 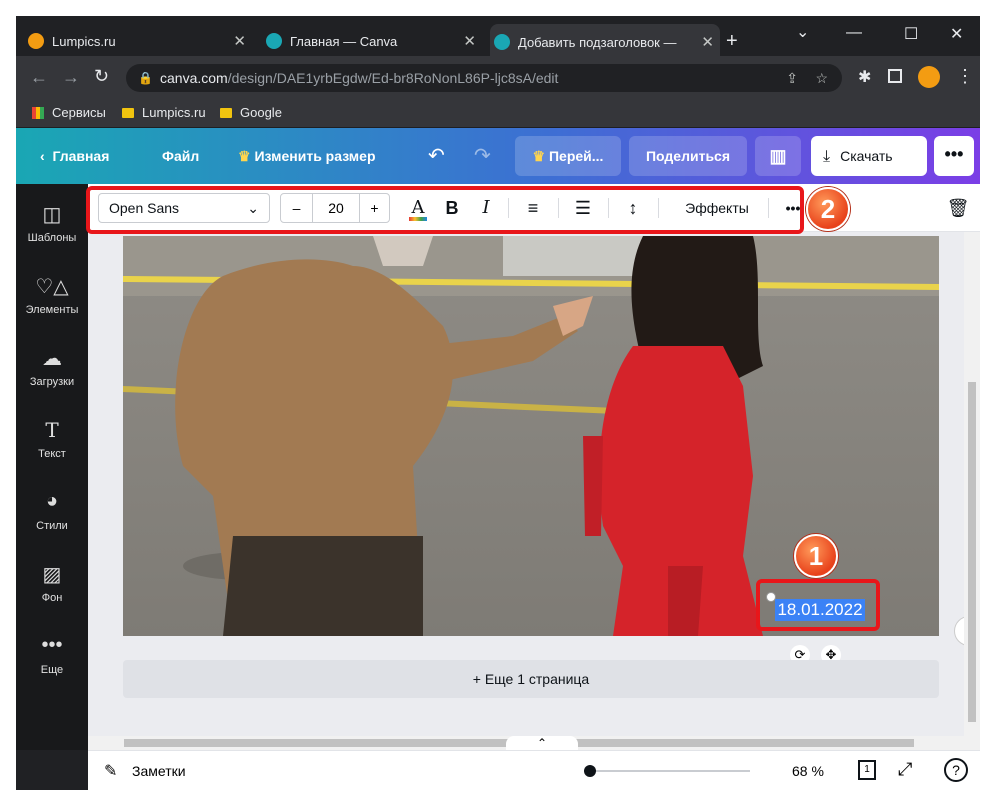 I want to click on sidebar-item-text: T Текст, so click(x=52, y=439).